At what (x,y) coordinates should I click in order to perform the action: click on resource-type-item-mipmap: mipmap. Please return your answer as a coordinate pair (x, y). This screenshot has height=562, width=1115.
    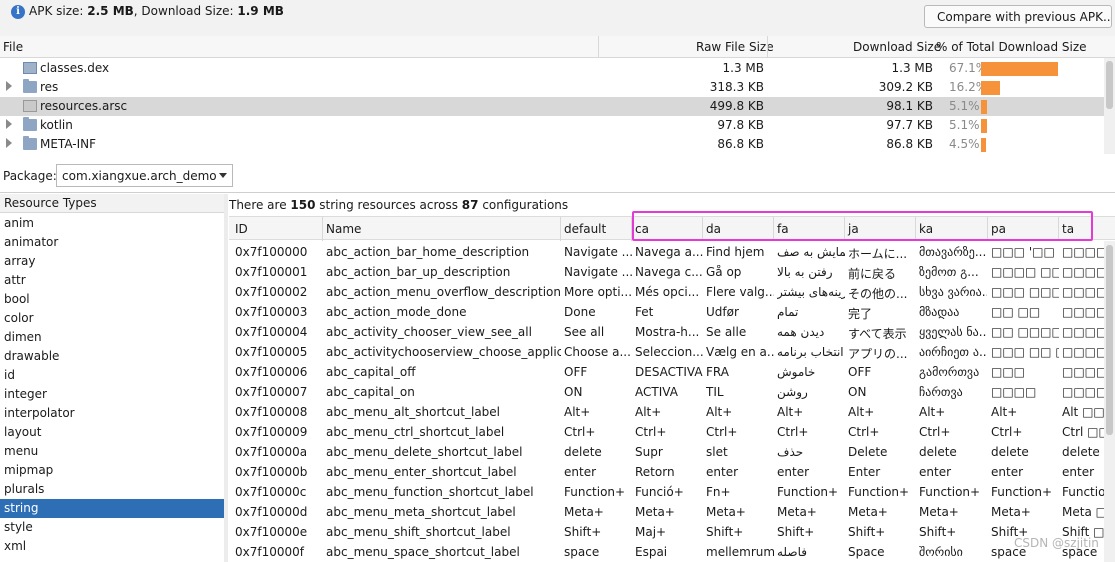
    Looking at the image, I should click on (112, 470).